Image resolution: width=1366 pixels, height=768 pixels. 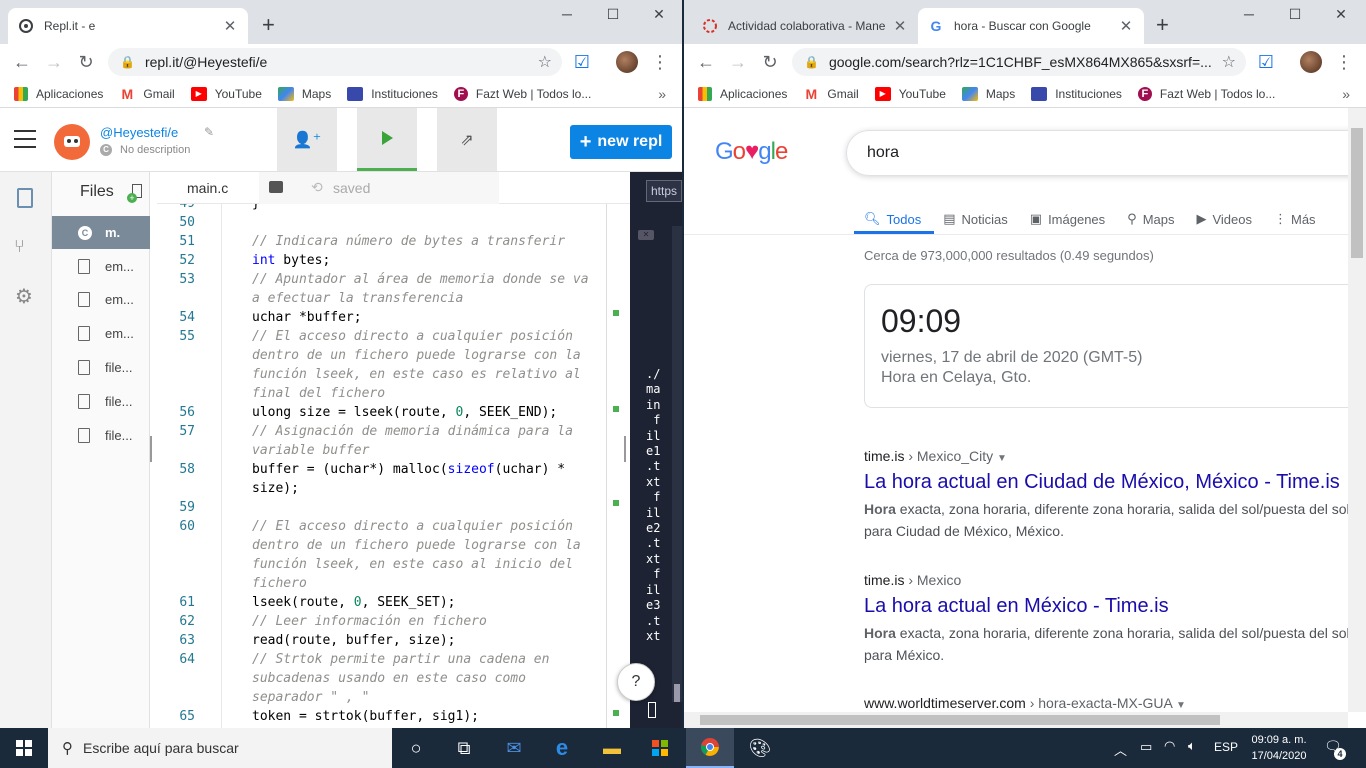 What do you see at coordinates (1224, 219) in the screenshot?
I see `tab-videos: ▶ Videos` at bounding box center [1224, 219].